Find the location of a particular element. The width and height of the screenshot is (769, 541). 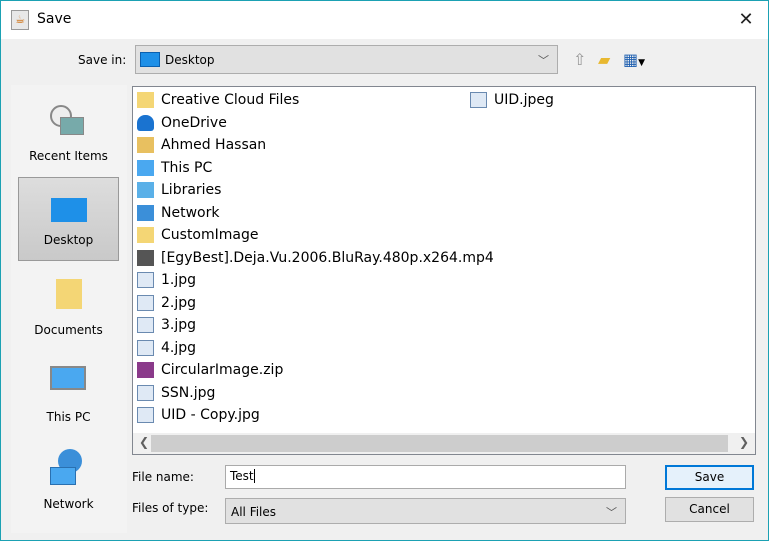

file-name: Creative Cloud Files is located at coordinates (230, 100).